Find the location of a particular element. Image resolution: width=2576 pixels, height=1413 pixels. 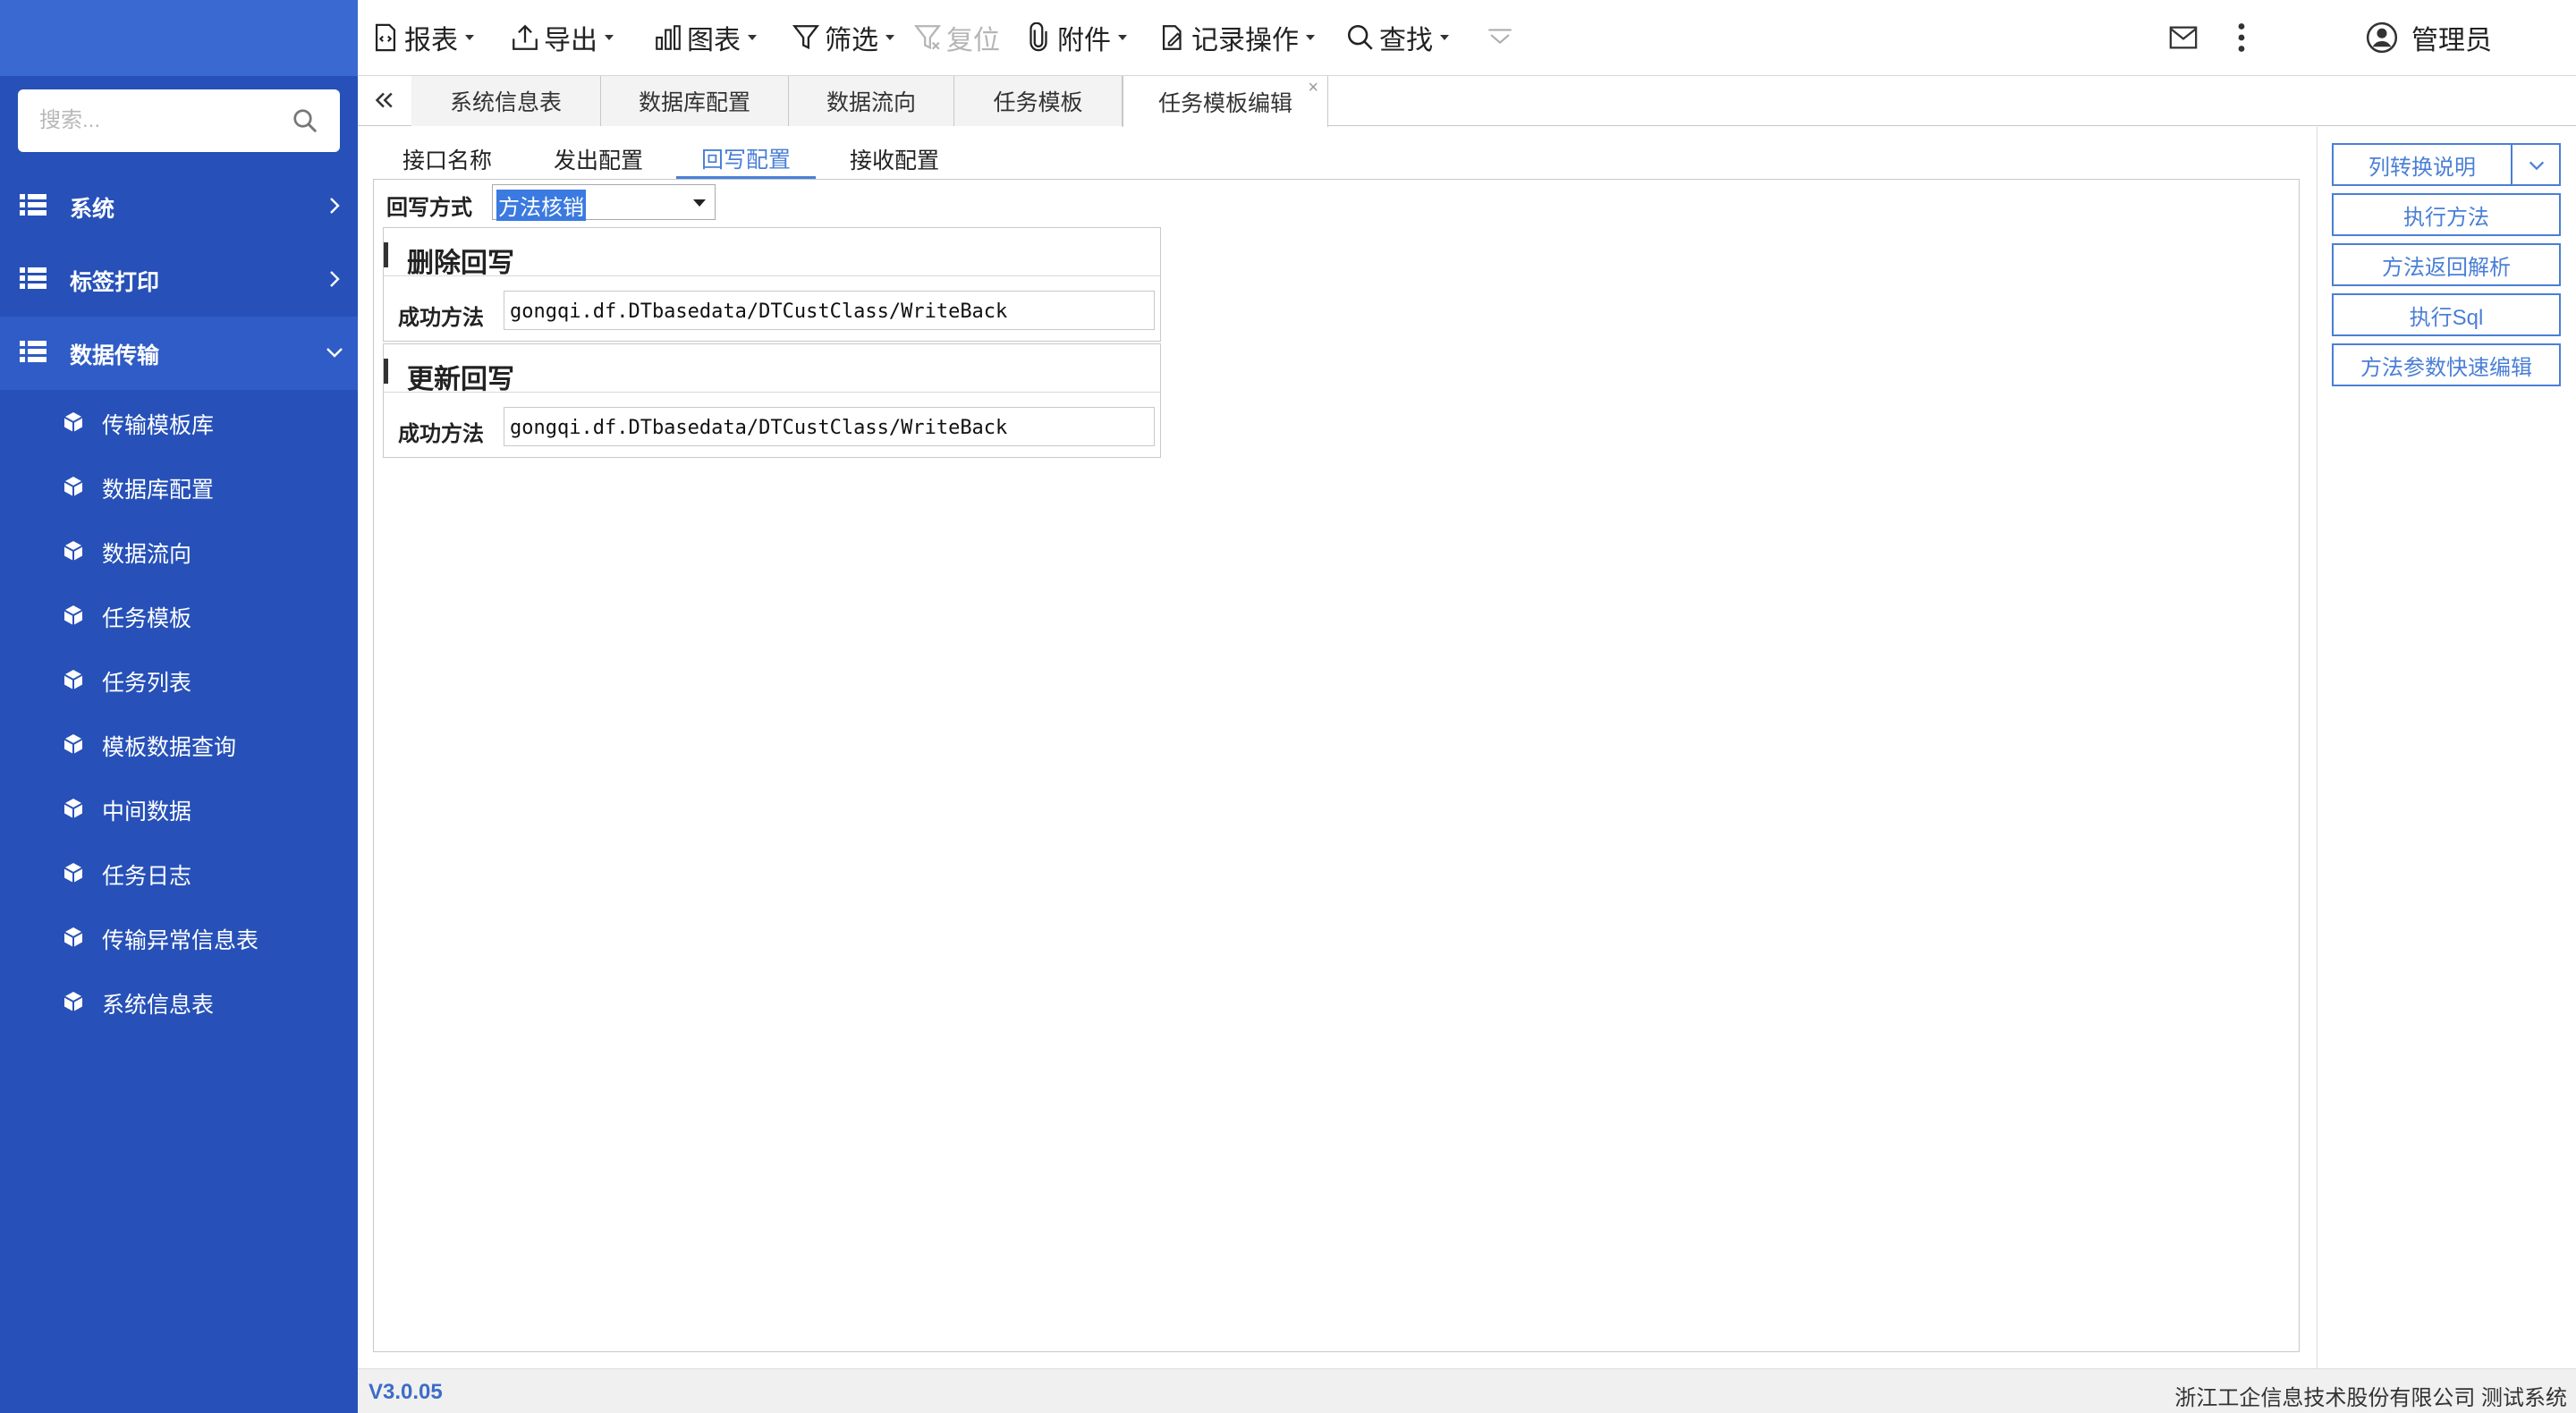

find-label: 查找 is located at coordinates (1406, 40).